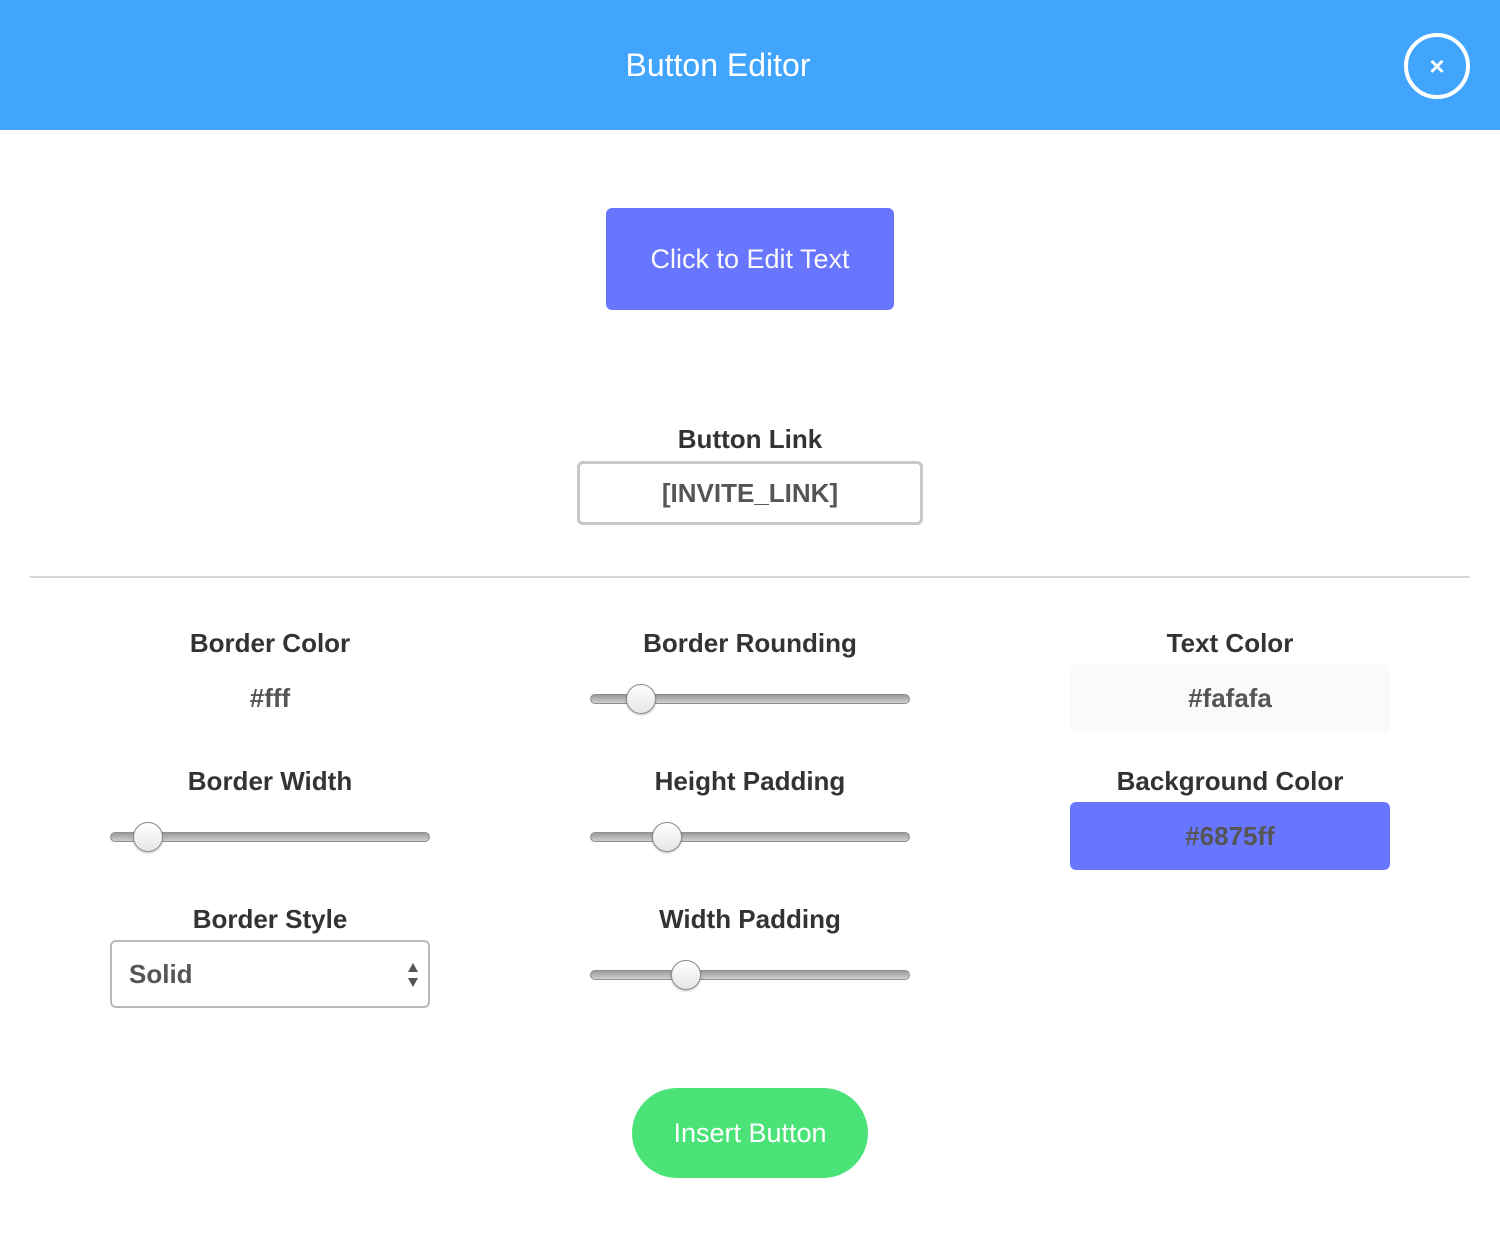 The width and height of the screenshot is (1500, 1240). What do you see at coordinates (413, 975) in the screenshot?
I see `select-arrows-icon` at bounding box center [413, 975].